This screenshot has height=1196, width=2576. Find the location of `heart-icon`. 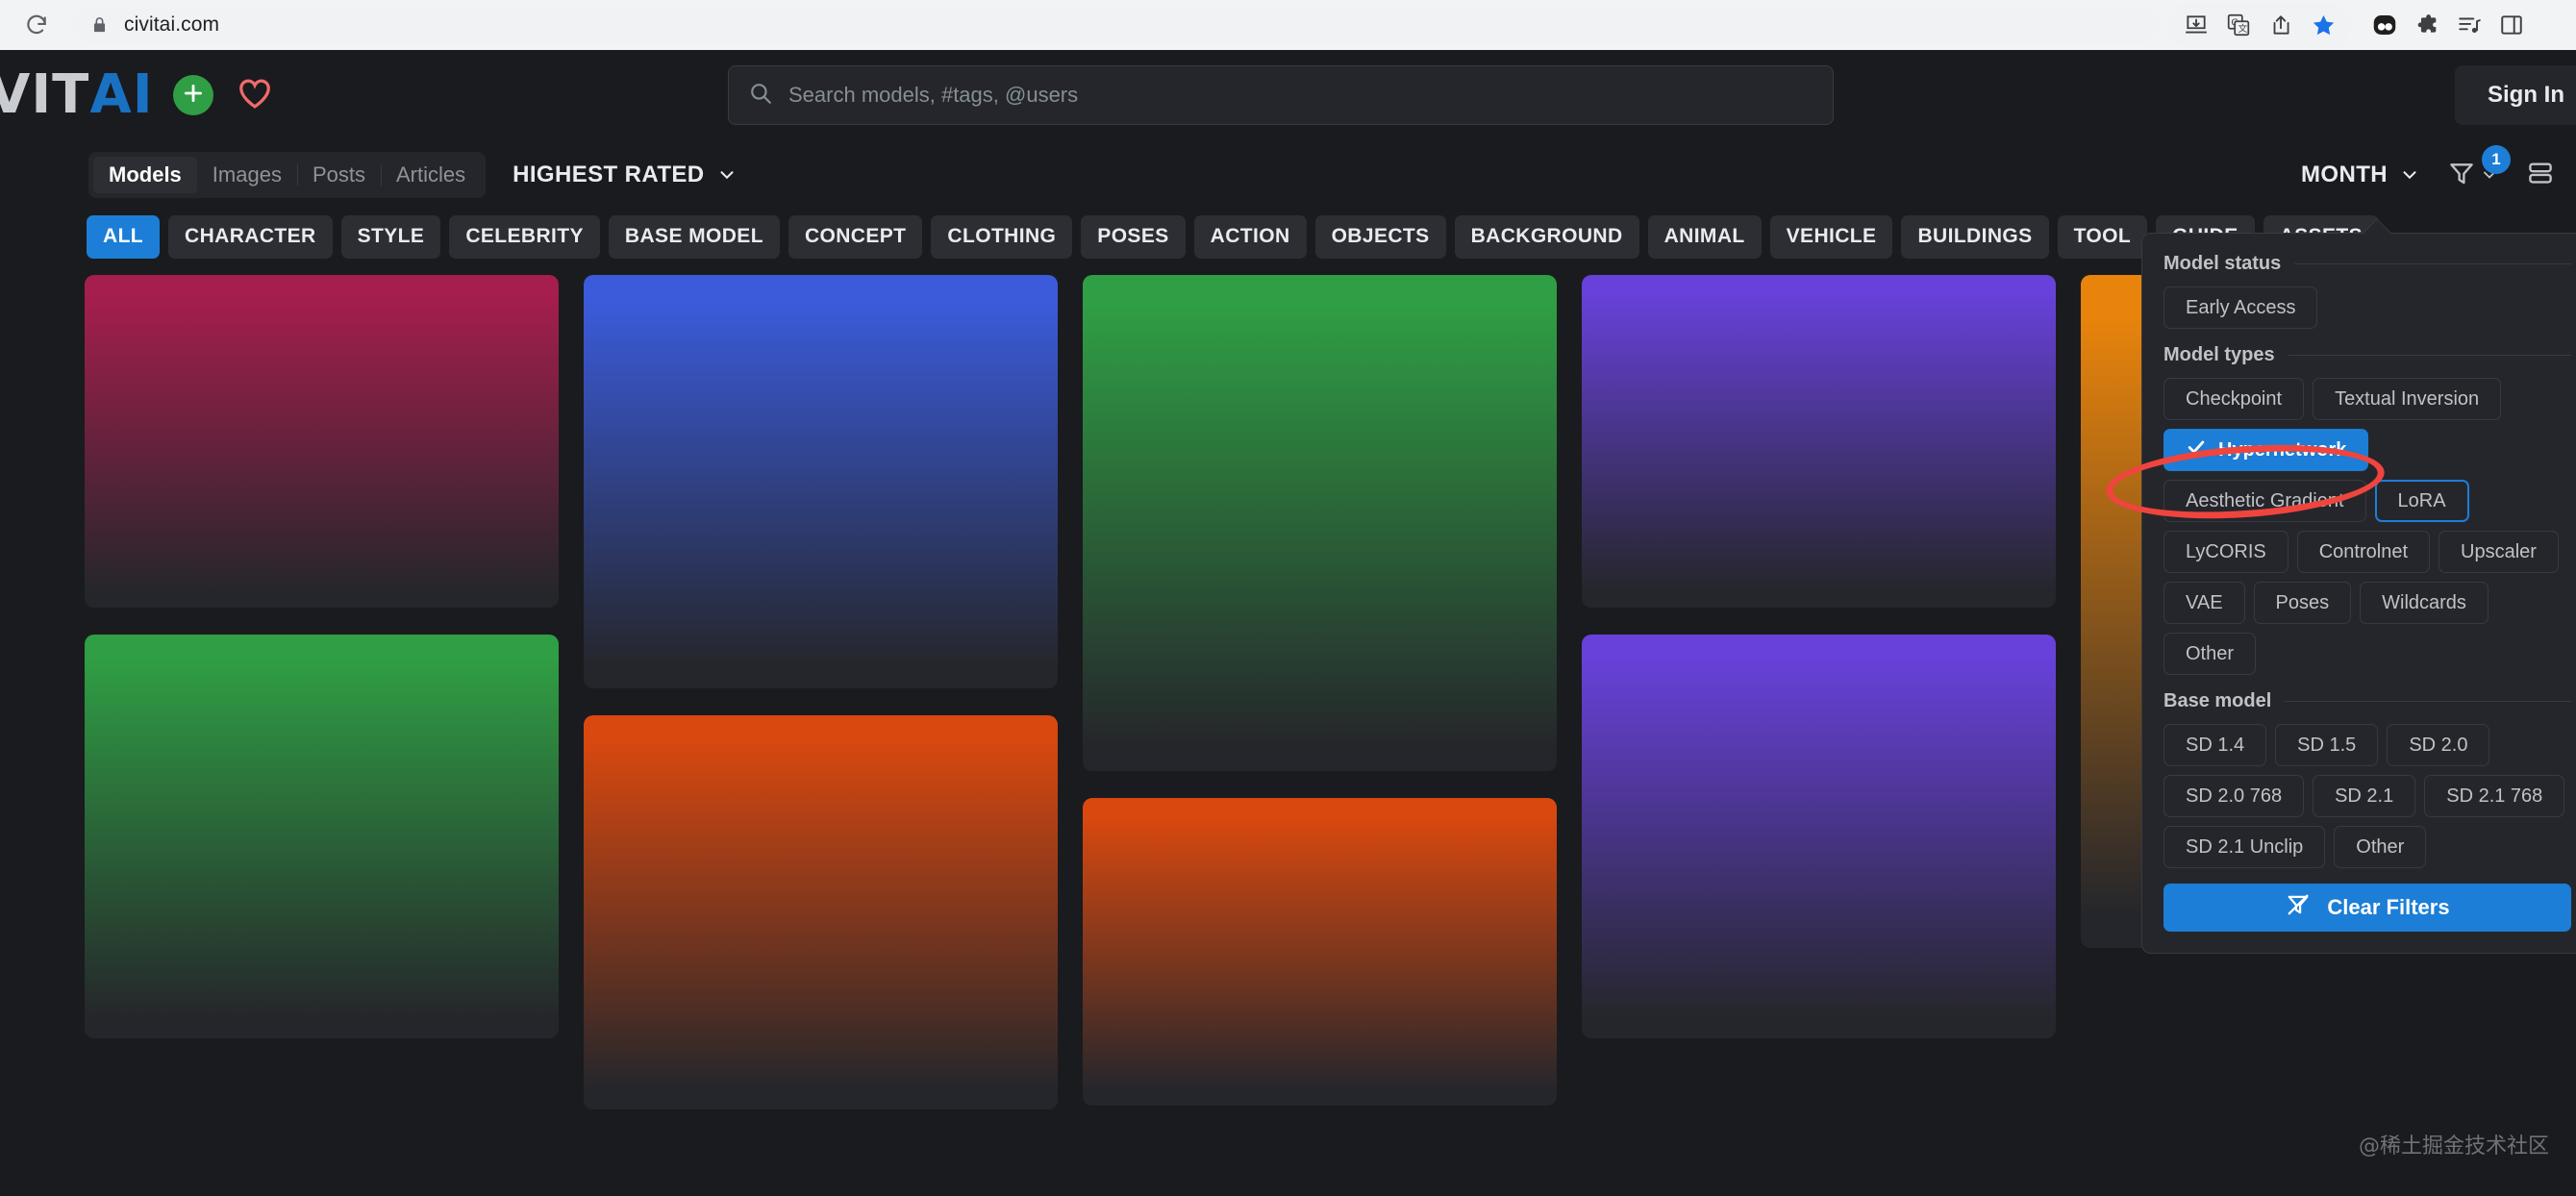

heart-icon is located at coordinates (255, 95).